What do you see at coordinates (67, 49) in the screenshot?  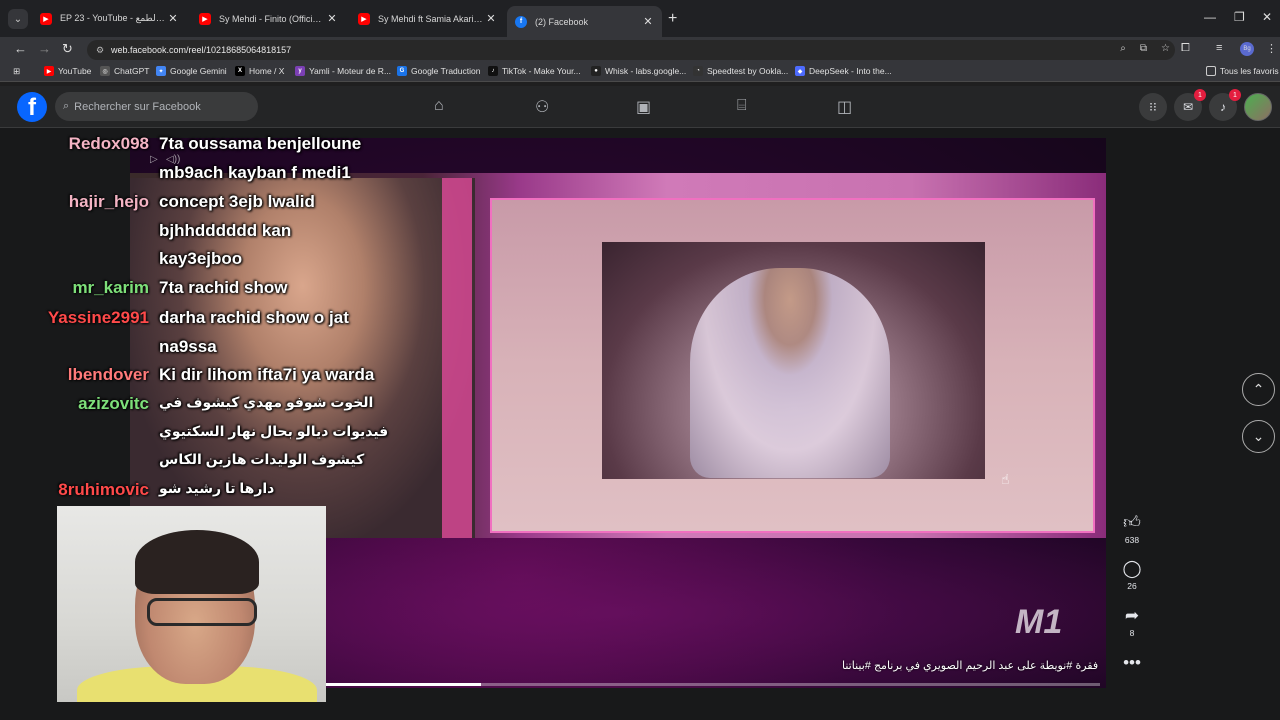 I see `reload-icon: ↻` at bounding box center [67, 49].